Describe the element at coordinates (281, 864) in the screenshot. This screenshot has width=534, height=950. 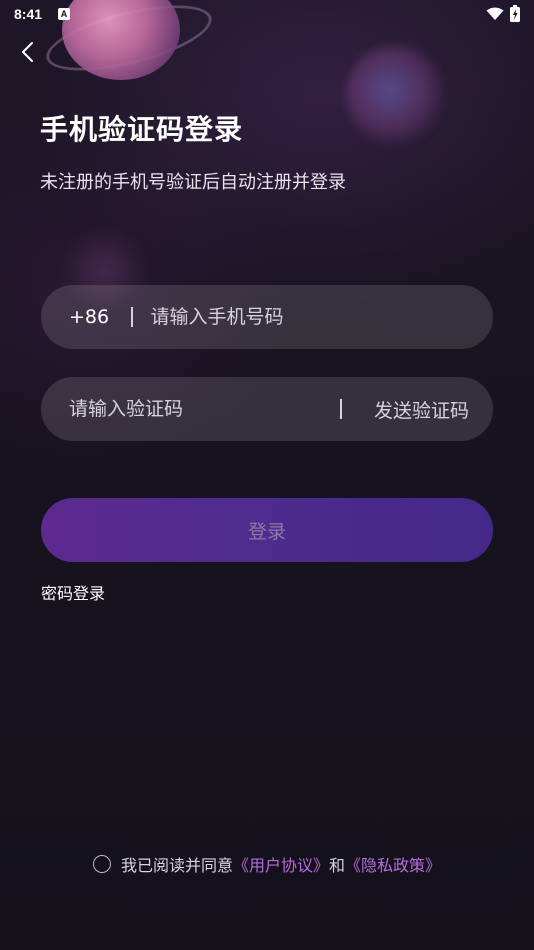
I see `user-agreement-link: 《用户协议》` at that location.